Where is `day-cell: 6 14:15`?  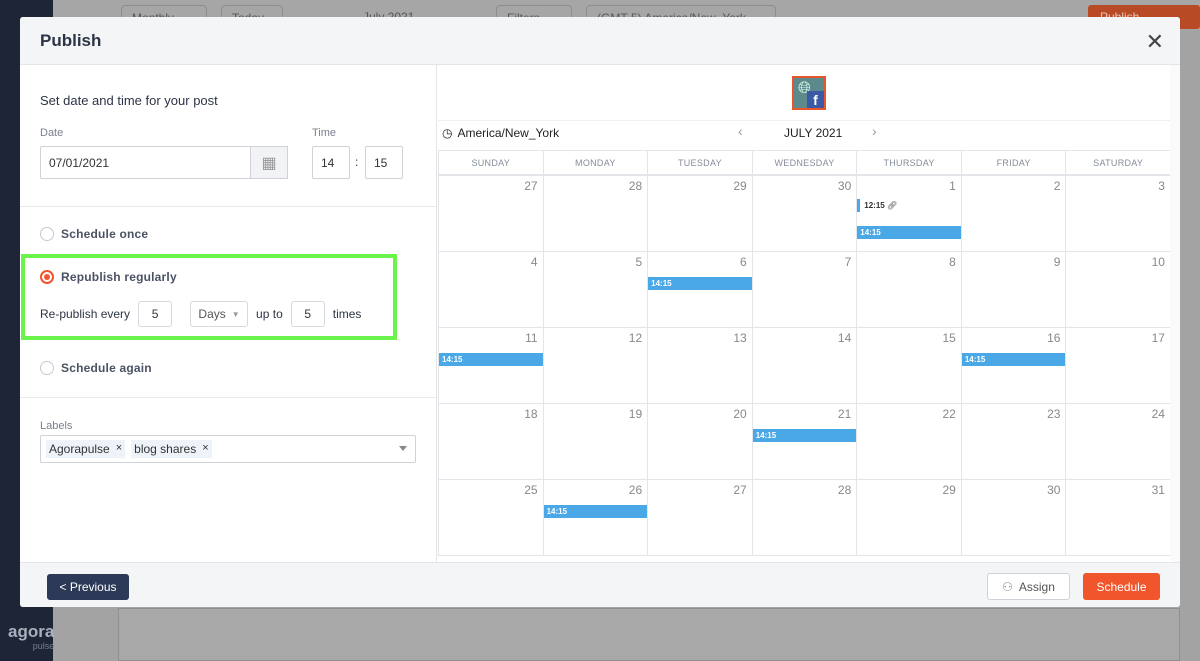
day-cell: 6 14:15 is located at coordinates (699, 290).